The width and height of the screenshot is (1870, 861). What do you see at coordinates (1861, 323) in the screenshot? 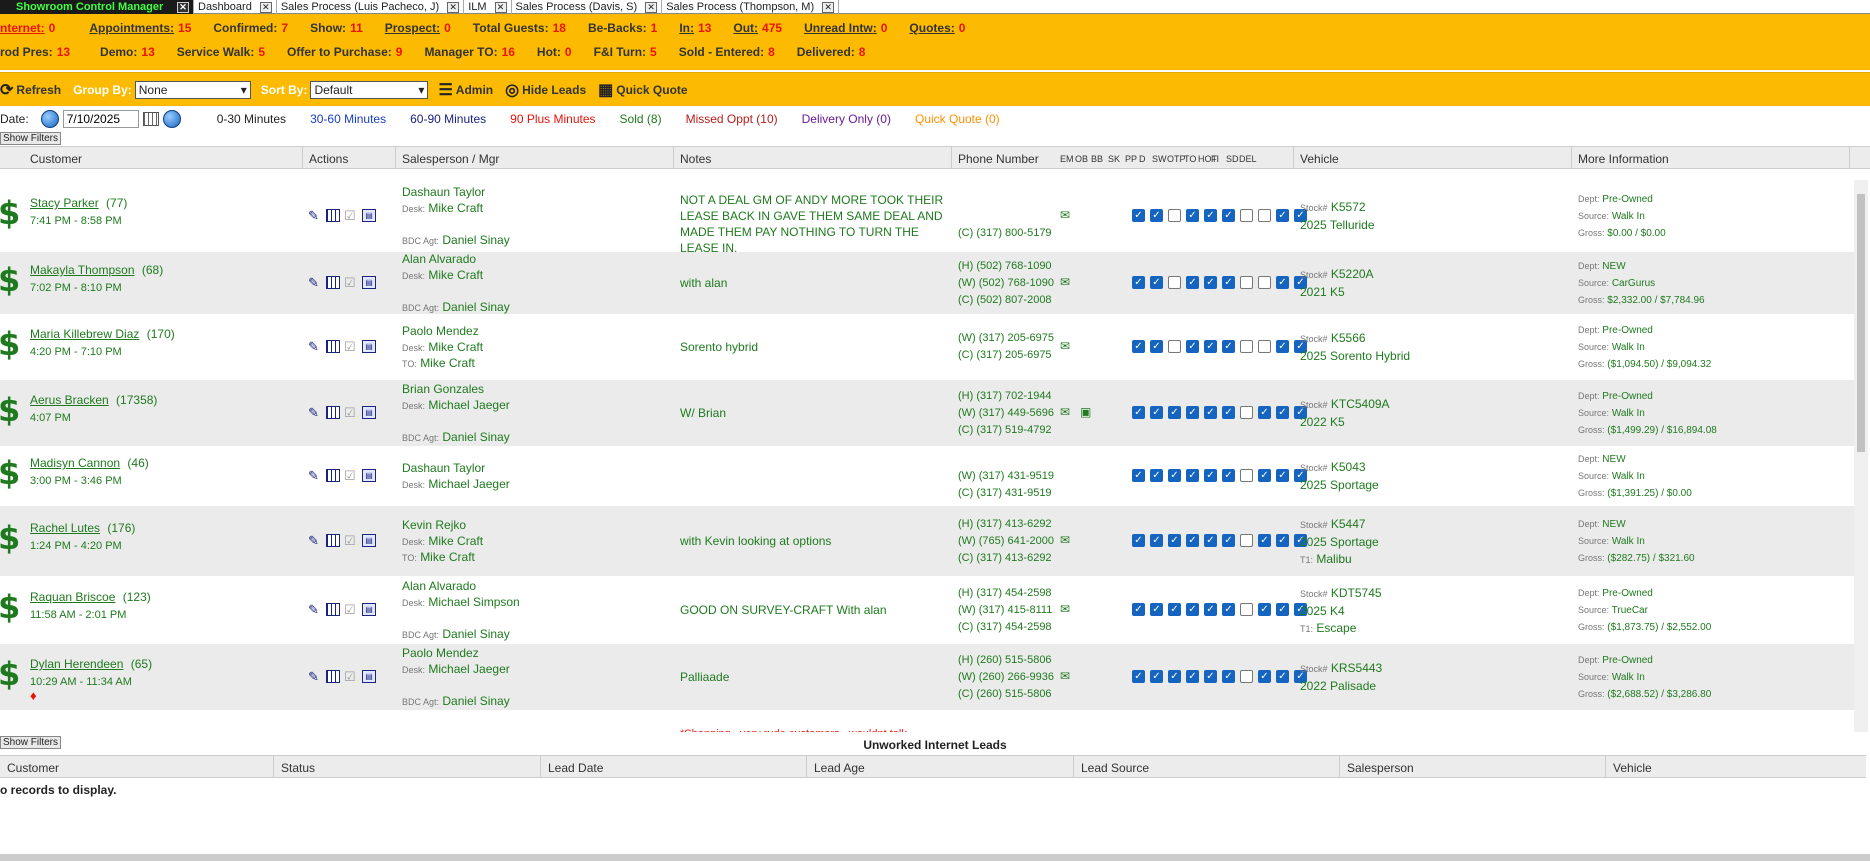
I see `scrollbar-thumb` at bounding box center [1861, 323].